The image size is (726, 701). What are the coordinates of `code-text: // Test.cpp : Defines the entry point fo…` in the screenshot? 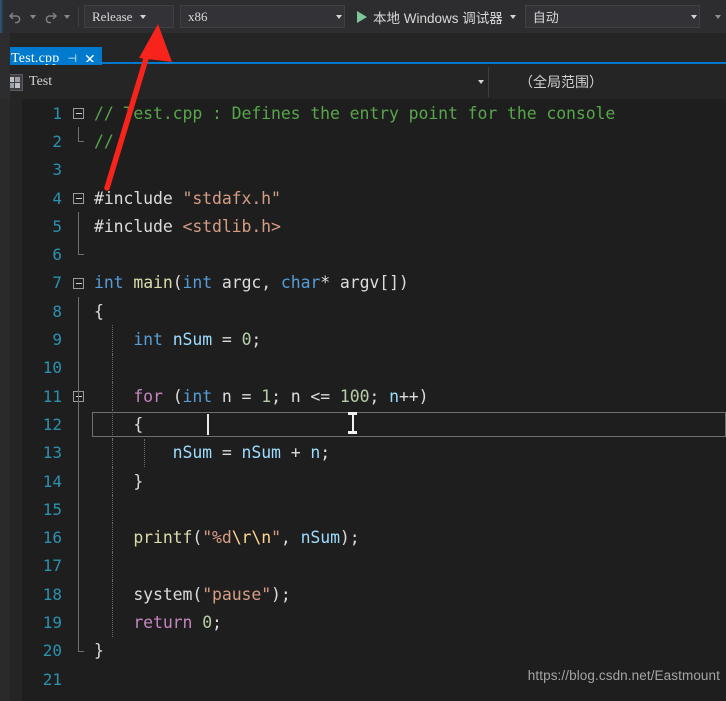 It's located at (353, 113).